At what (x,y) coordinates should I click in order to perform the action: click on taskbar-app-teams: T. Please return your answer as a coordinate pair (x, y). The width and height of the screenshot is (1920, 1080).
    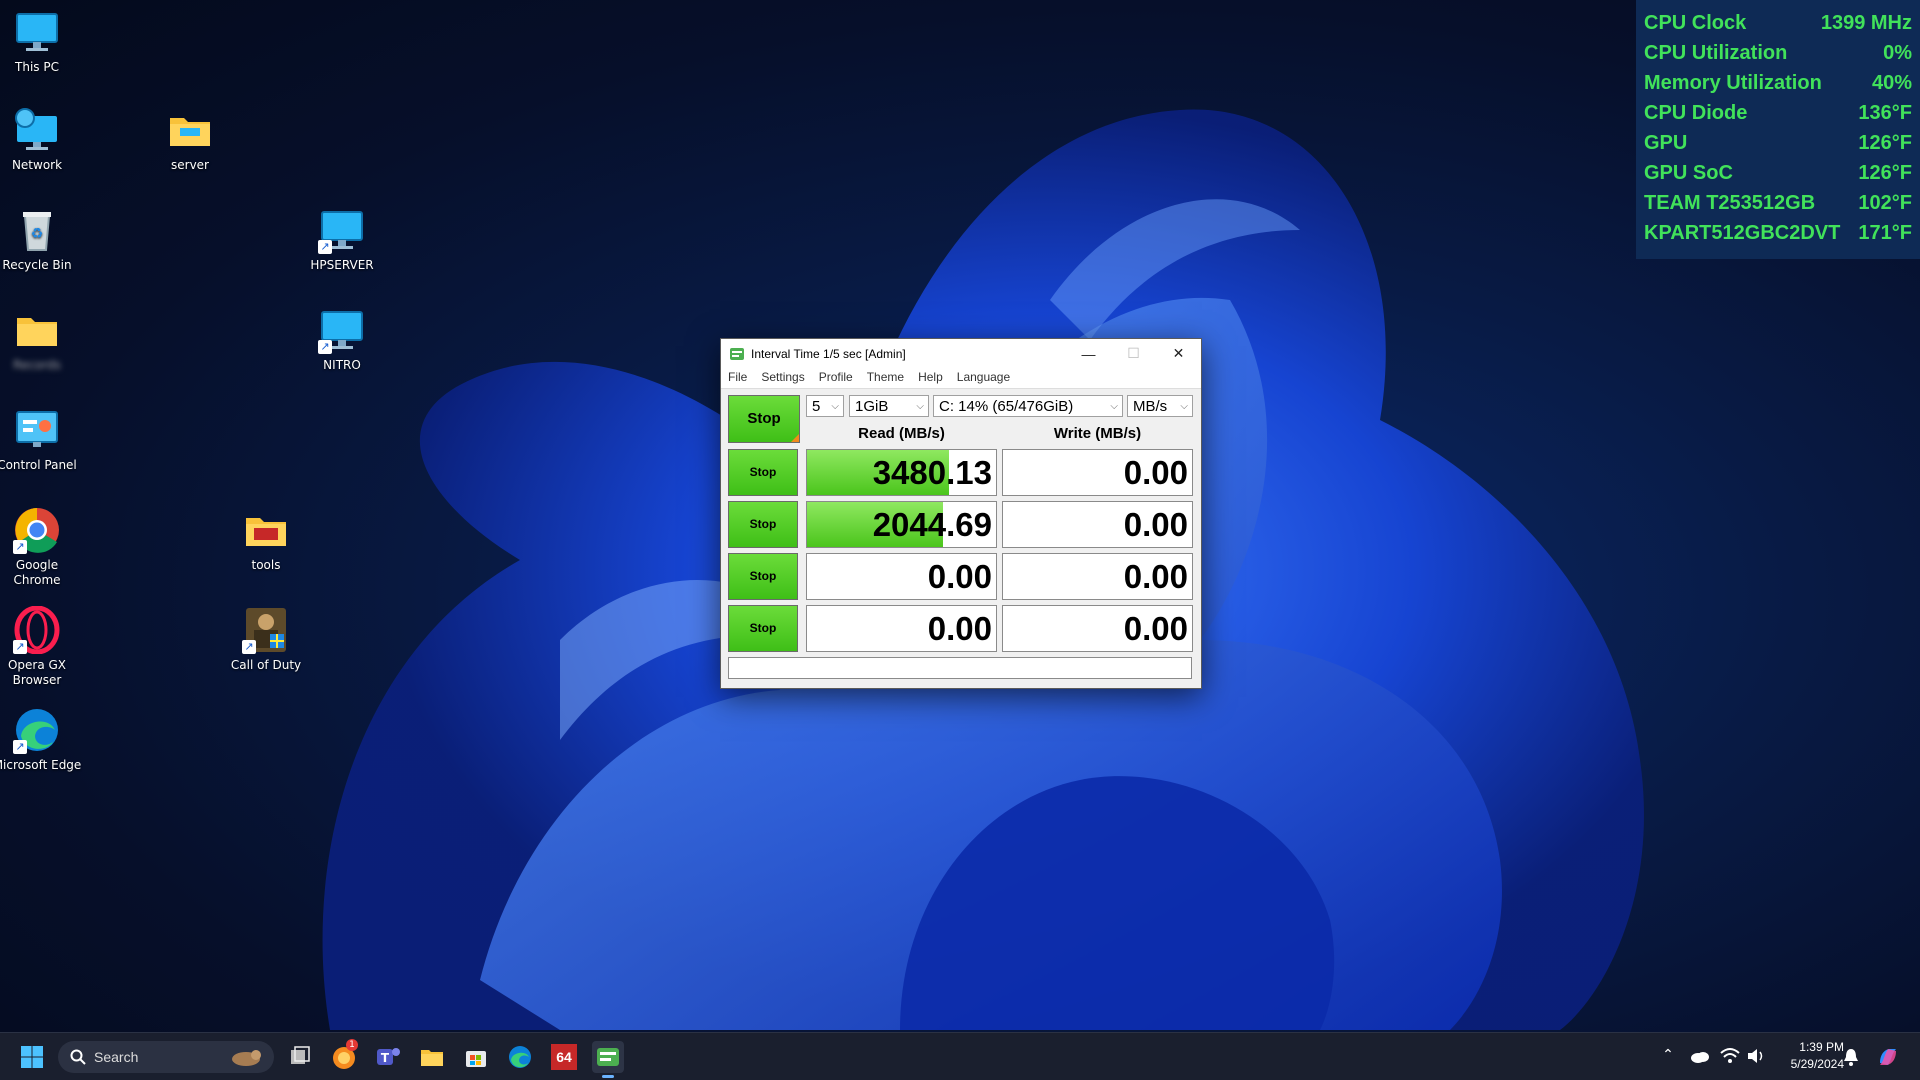
    Looking at the image, I should click on (388, 1057).